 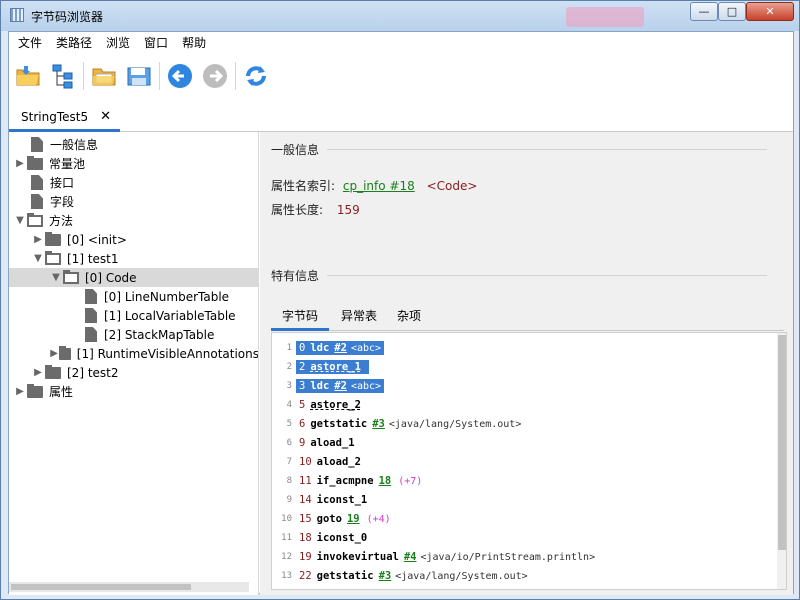 I want to click on menu-classpath: 类路径, so click(x=74, y=43).